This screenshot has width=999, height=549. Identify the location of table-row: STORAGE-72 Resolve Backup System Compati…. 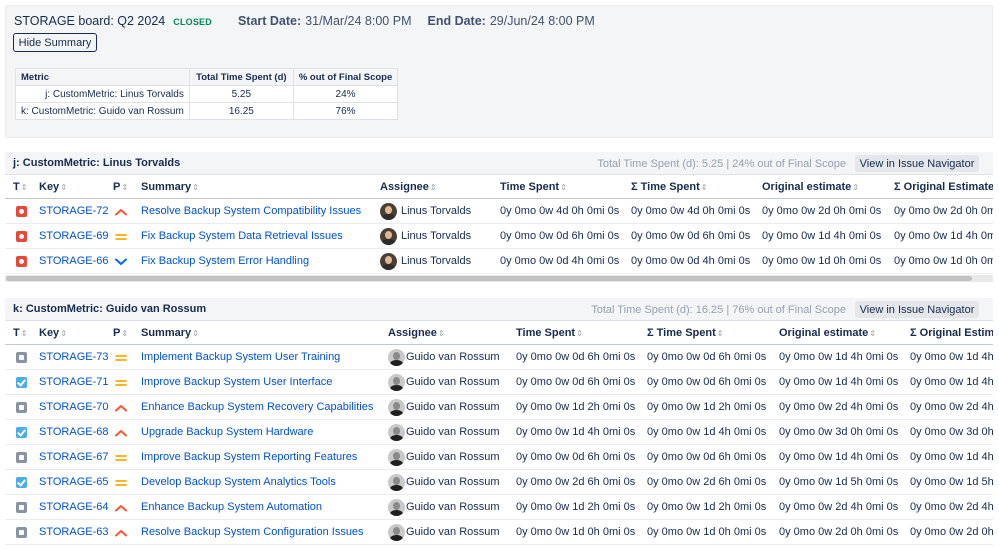
(499, 211).